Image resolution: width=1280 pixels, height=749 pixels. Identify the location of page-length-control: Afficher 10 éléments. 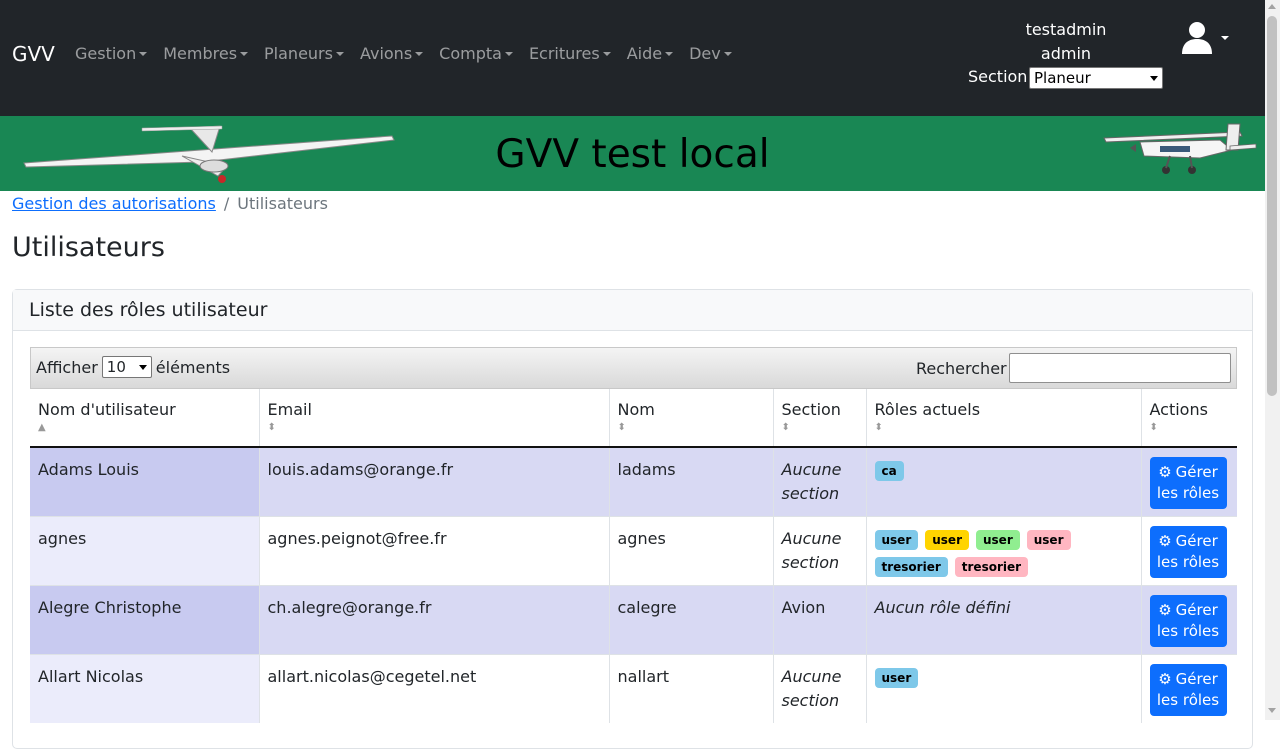
(133, 367).